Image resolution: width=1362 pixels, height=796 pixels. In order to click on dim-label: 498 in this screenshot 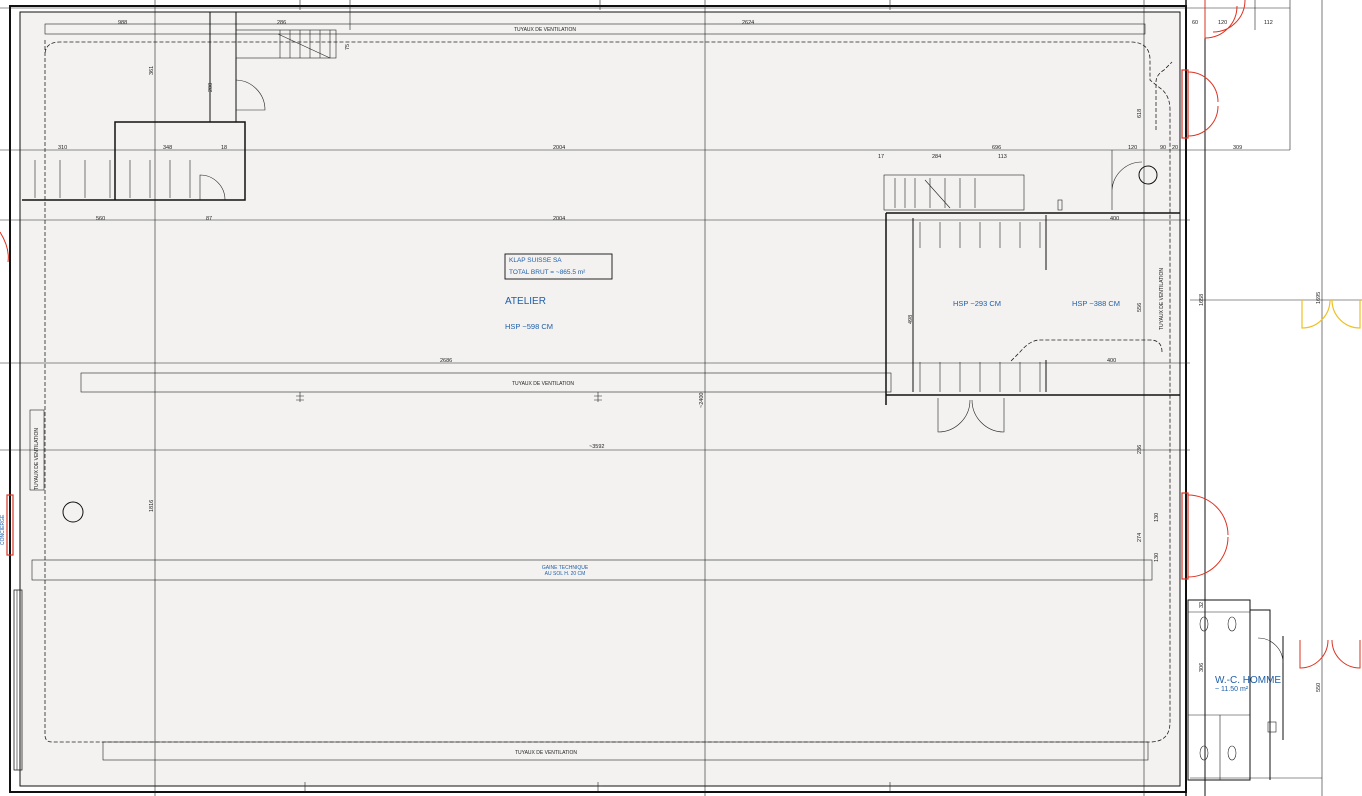, I will do `click(911, 319)`.